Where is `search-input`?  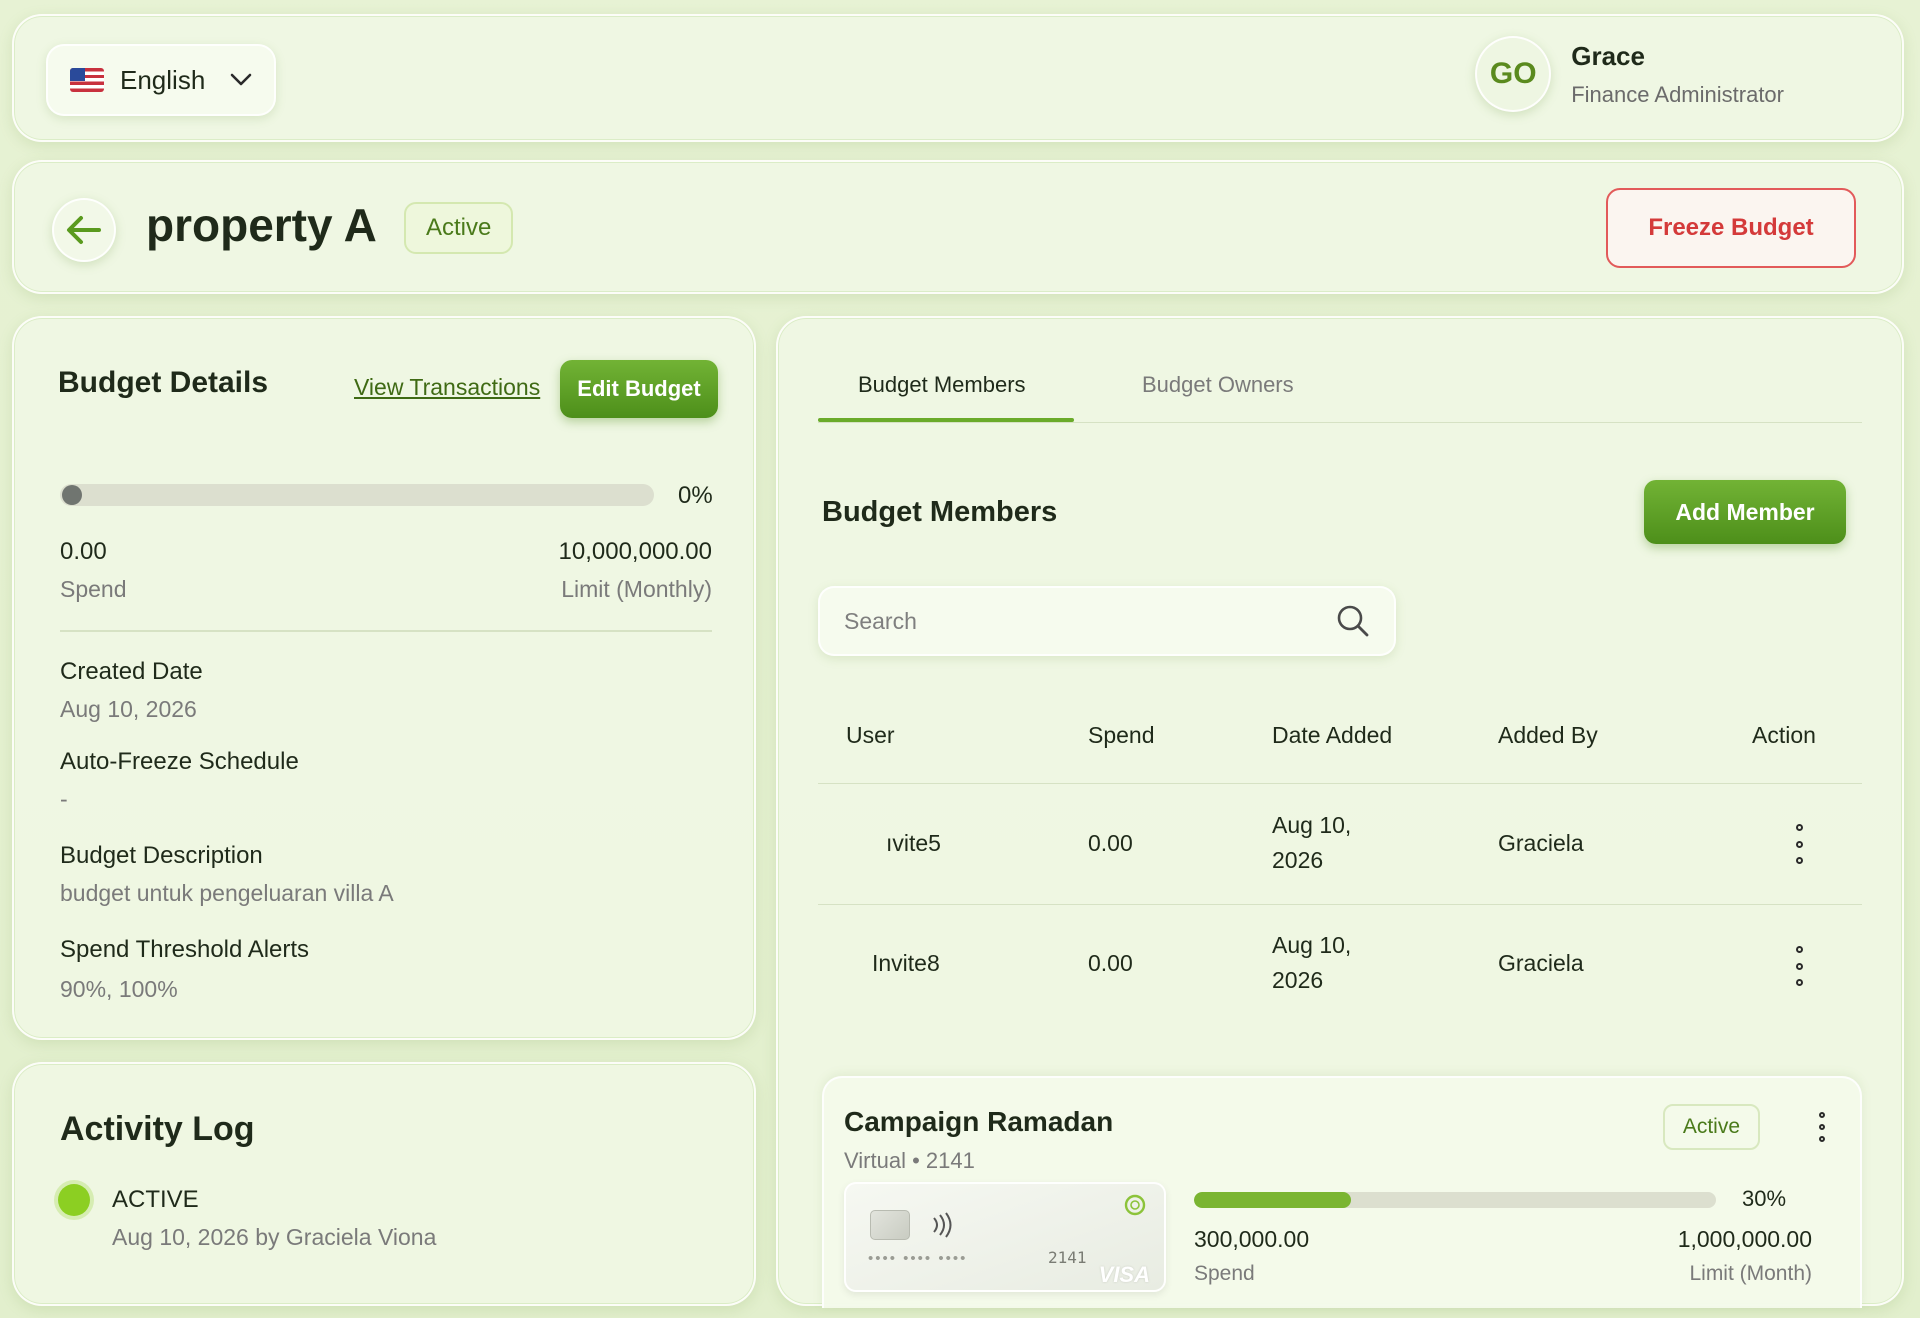 search-input is located at coordinates (1090, 621).